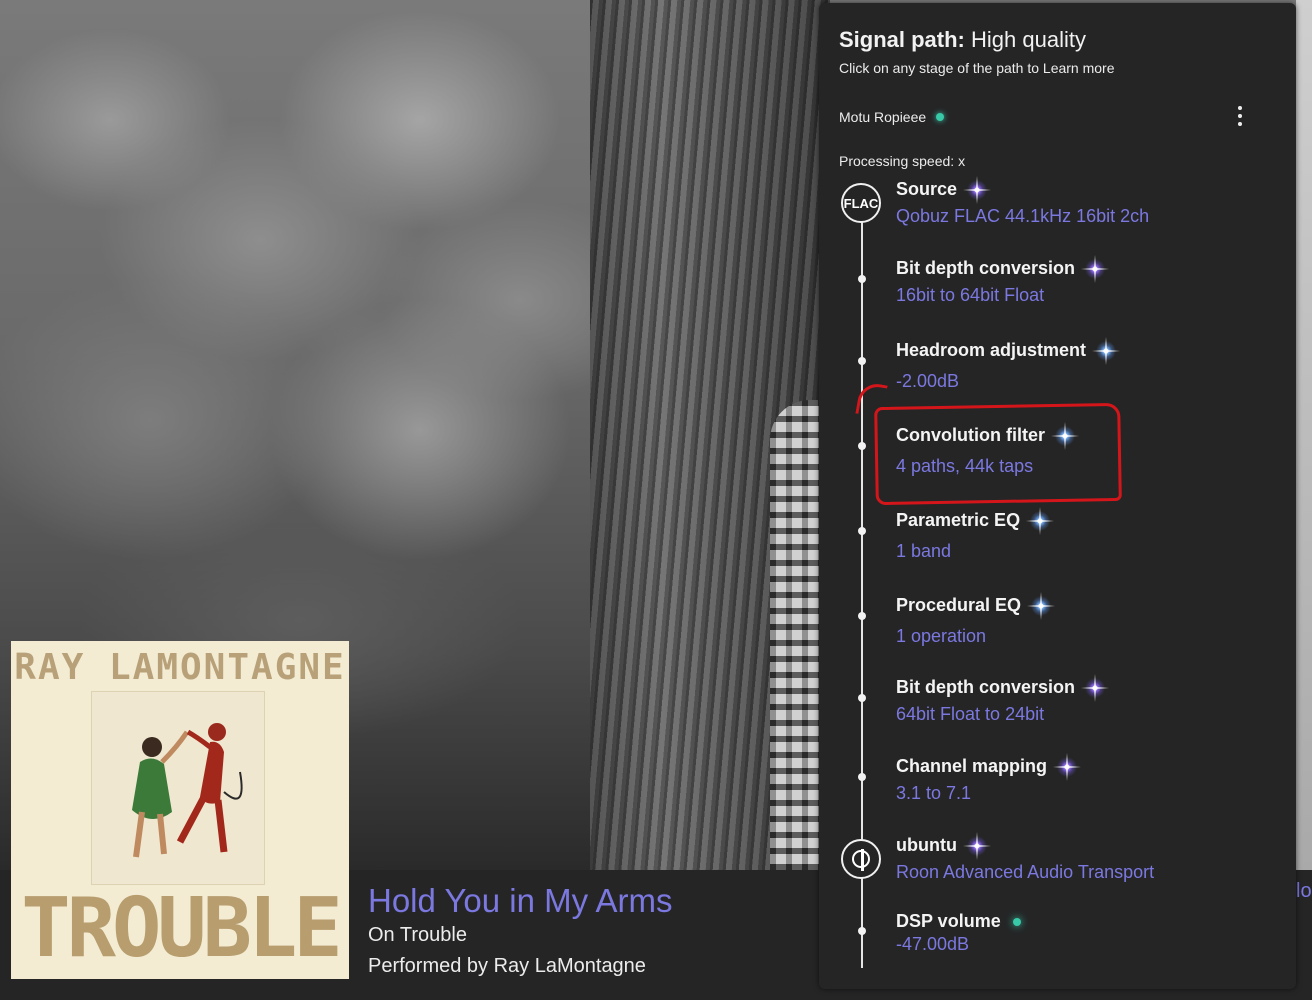  What do you see at coordinates (958, 933) in the screenshot?
I see `stage-dsp-volume: DSP volume -47.00dB` at bounding box center [958, 933].